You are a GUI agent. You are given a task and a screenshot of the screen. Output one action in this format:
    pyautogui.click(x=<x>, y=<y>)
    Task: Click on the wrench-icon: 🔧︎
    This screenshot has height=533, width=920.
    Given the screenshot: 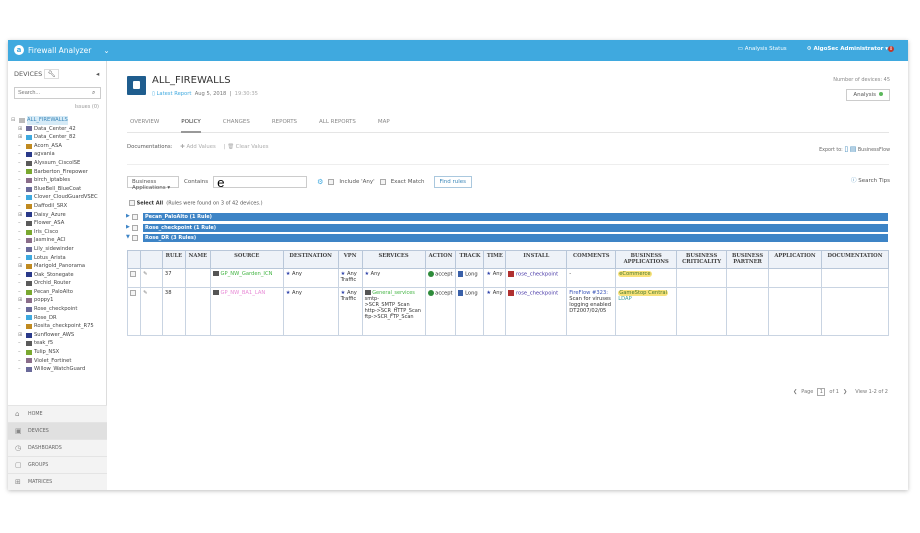 What is the action you would take?
    pyautogui.click(x=51, y=74)
    